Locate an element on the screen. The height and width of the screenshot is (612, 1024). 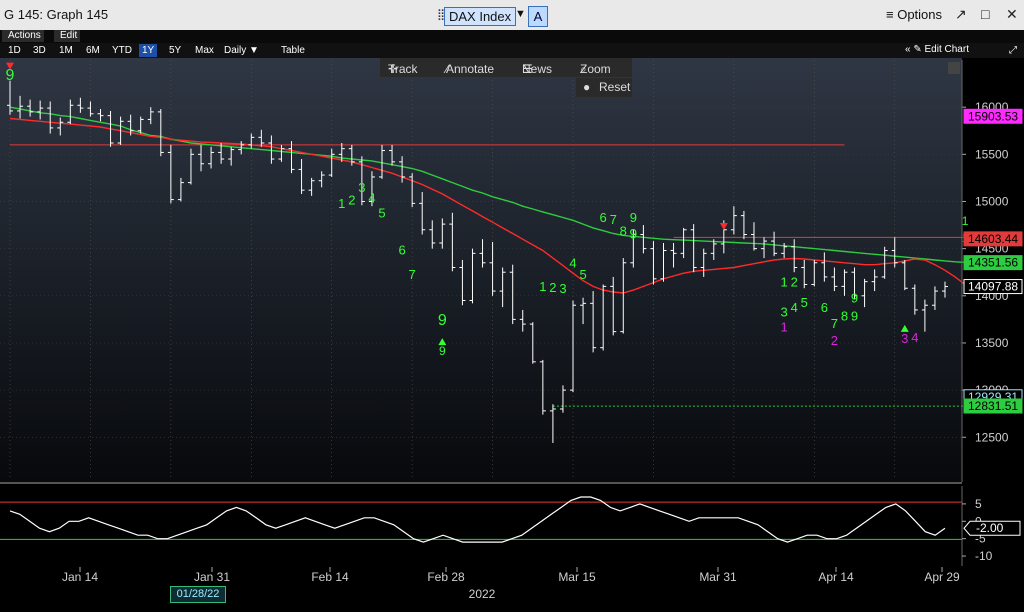
zoom-label: Zoom is located at coordinates (595, 69).